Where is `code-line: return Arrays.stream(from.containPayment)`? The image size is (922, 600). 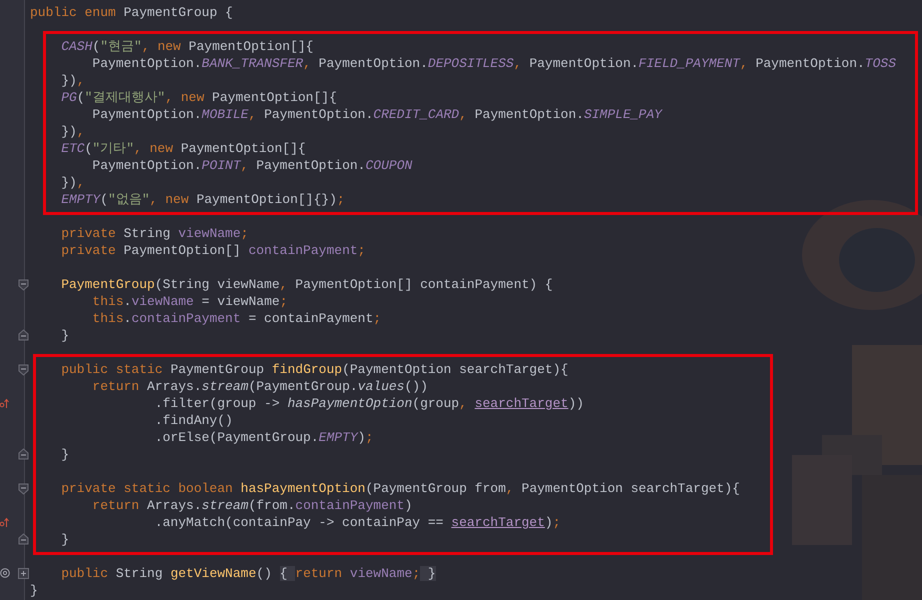
code-line: return Arrays.stream(from.containPayment) is located at coordinates (251, 505).